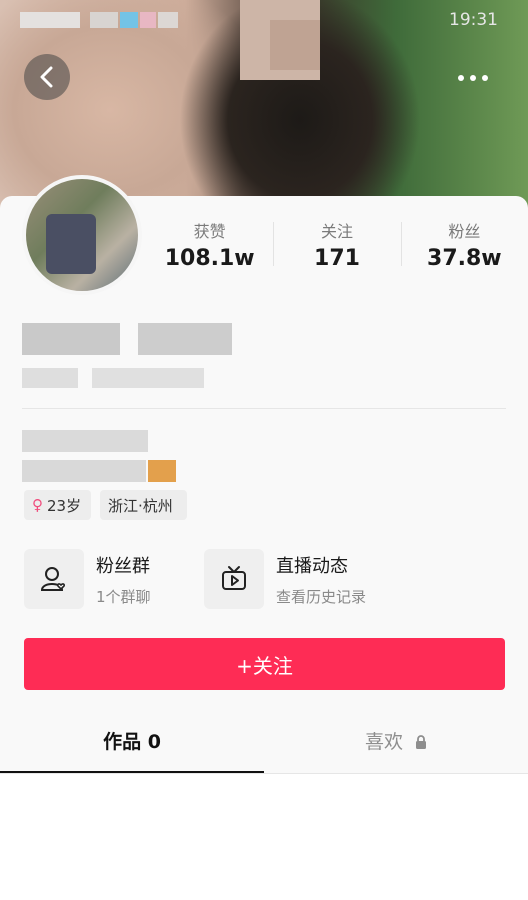 The image size is (528, 900). I want to click on tab-likes: 喜欢, so click(396, 746).